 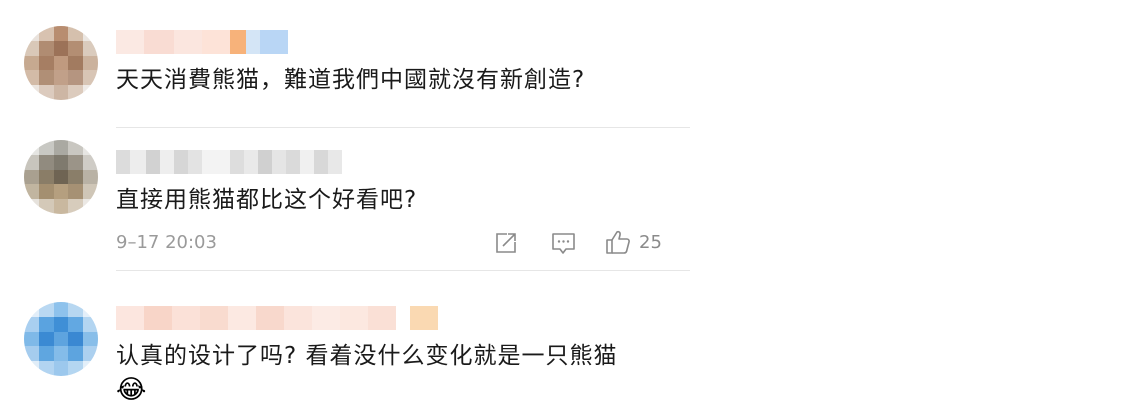 I want to click on comment-icon, so click(x=563, y=243).